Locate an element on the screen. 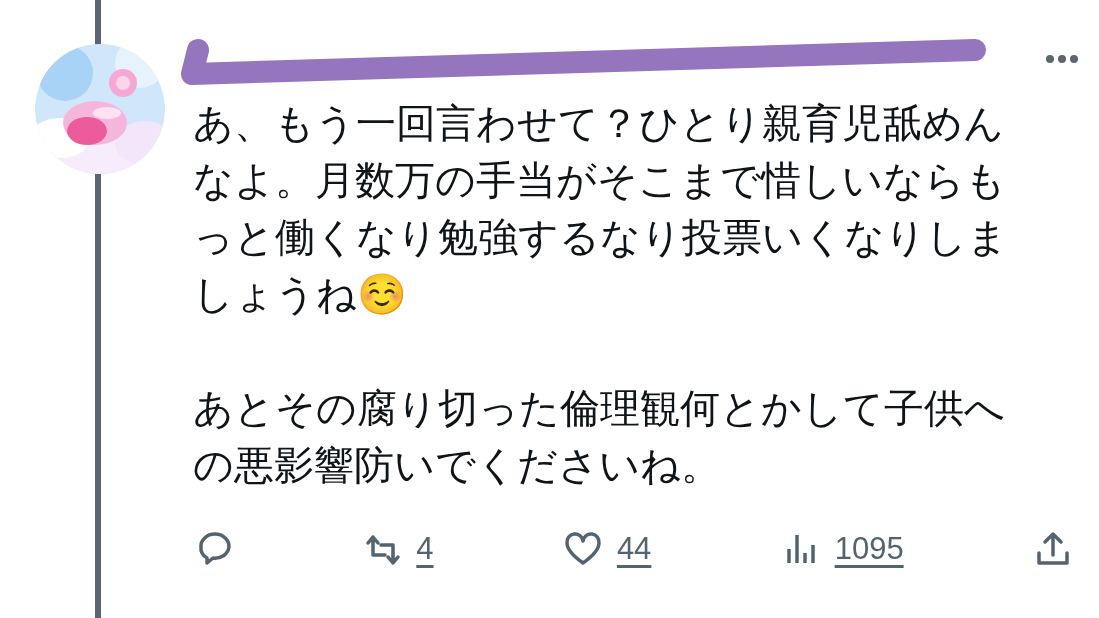 The image size is (1099, 618). post-text: あとその腐り切った倫理観何とかして子供への悪影響防いでくださいね。 is located at coordinates (599, 437).